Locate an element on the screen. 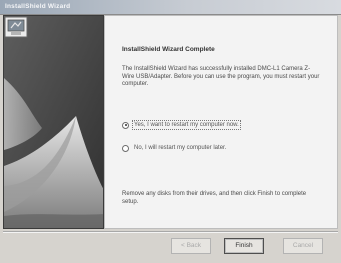 The width and height of the screenshot is (341, 263). setup-computer-icon is located at coordinates (16, 27).